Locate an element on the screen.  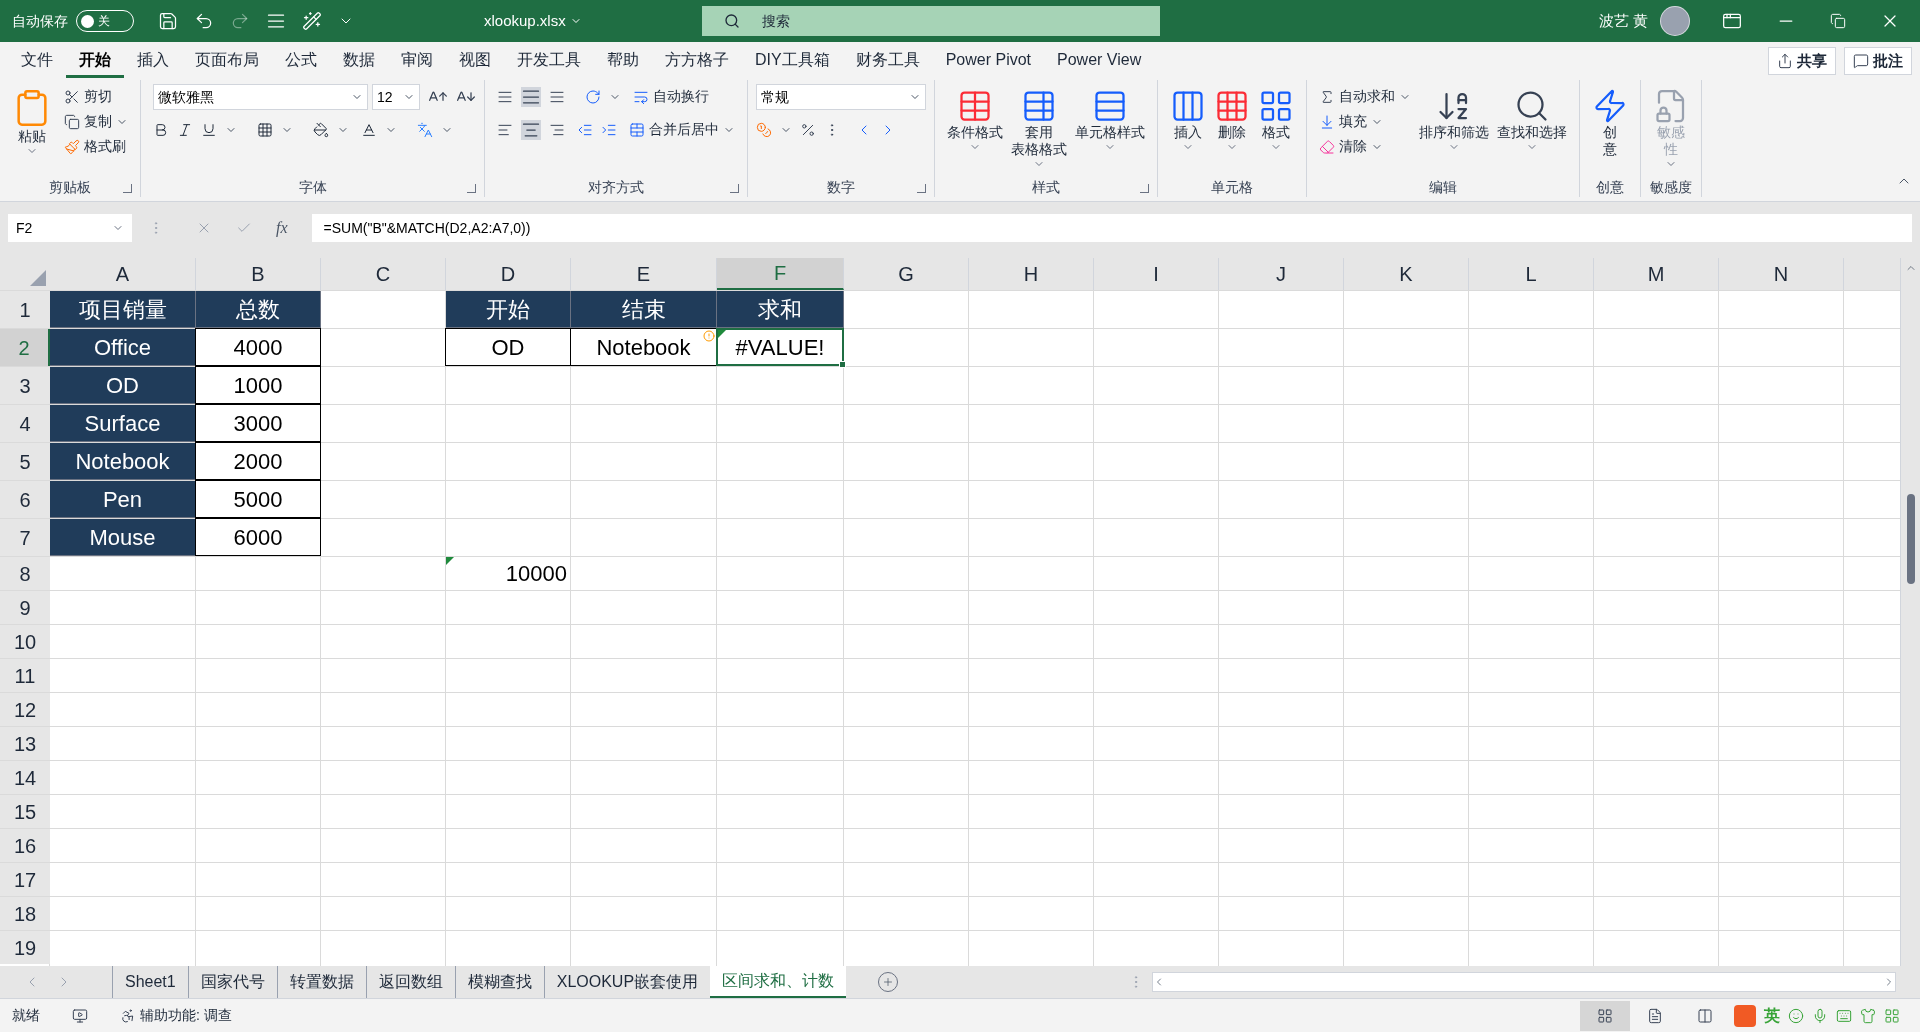
menu-tab: 方方格子 is located at coordinates (697, 61).